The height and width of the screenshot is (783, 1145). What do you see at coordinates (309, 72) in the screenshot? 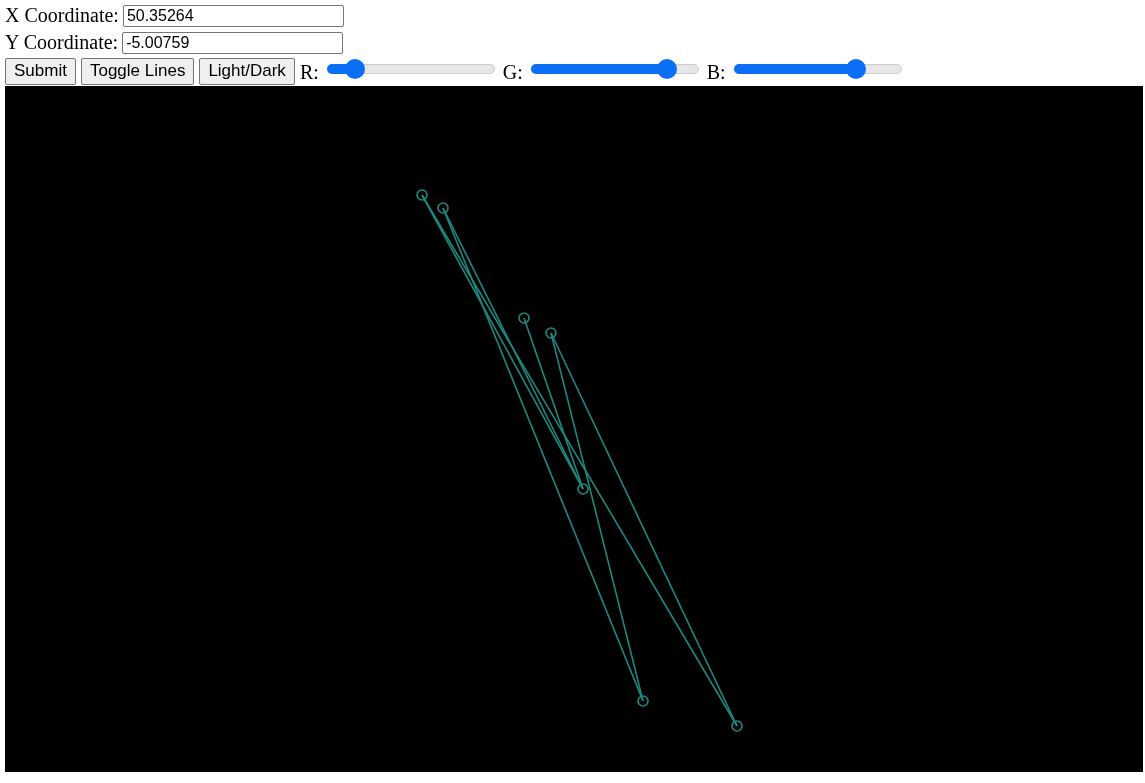
I see `slider-label: R:` at bounding box center [309, 72].